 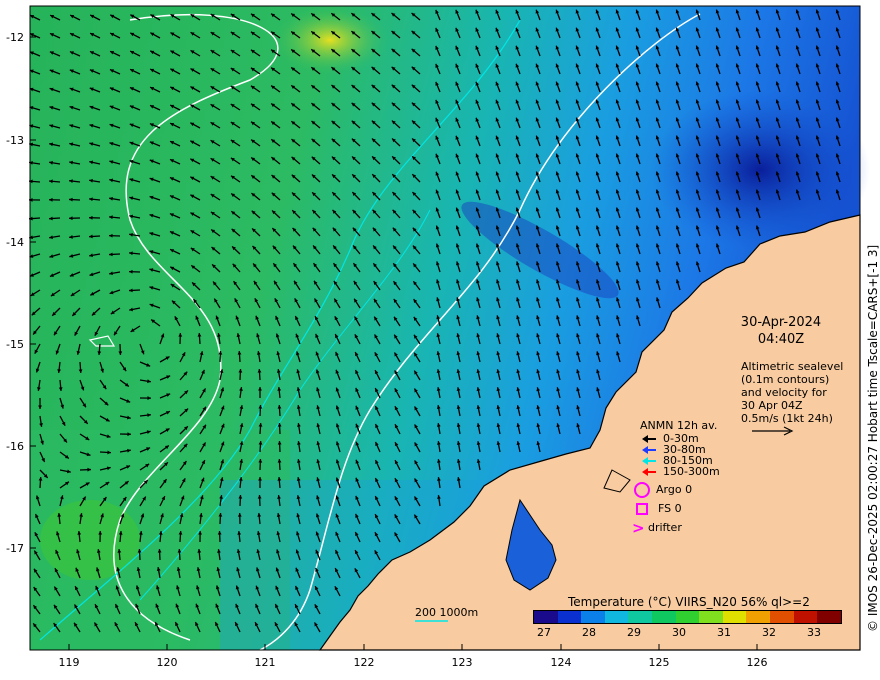 What do you see at coordinates (814, 632) in the screenshot?
I see `colorbar-tick: 33` at bounding box center [814, 632].